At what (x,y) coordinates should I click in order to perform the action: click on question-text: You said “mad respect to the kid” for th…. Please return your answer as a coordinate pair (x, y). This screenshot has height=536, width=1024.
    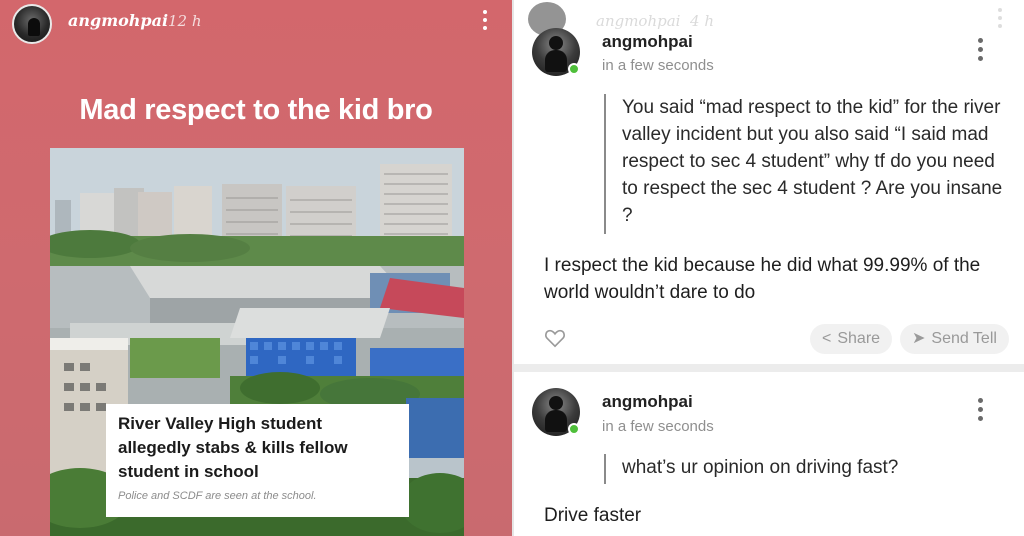
    Looking at the image, I should click on (807, 164).